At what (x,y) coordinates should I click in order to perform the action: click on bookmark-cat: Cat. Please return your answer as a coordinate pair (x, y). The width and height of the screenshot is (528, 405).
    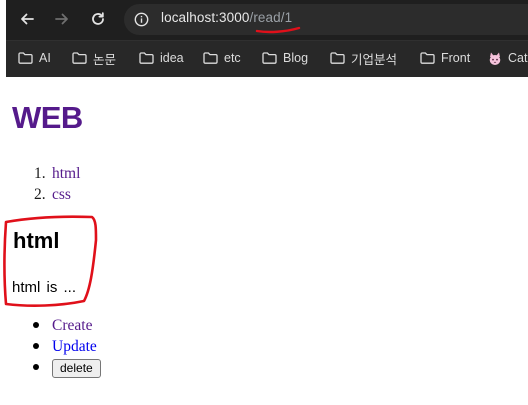
    Looking at the image, I should click on (507, 58).